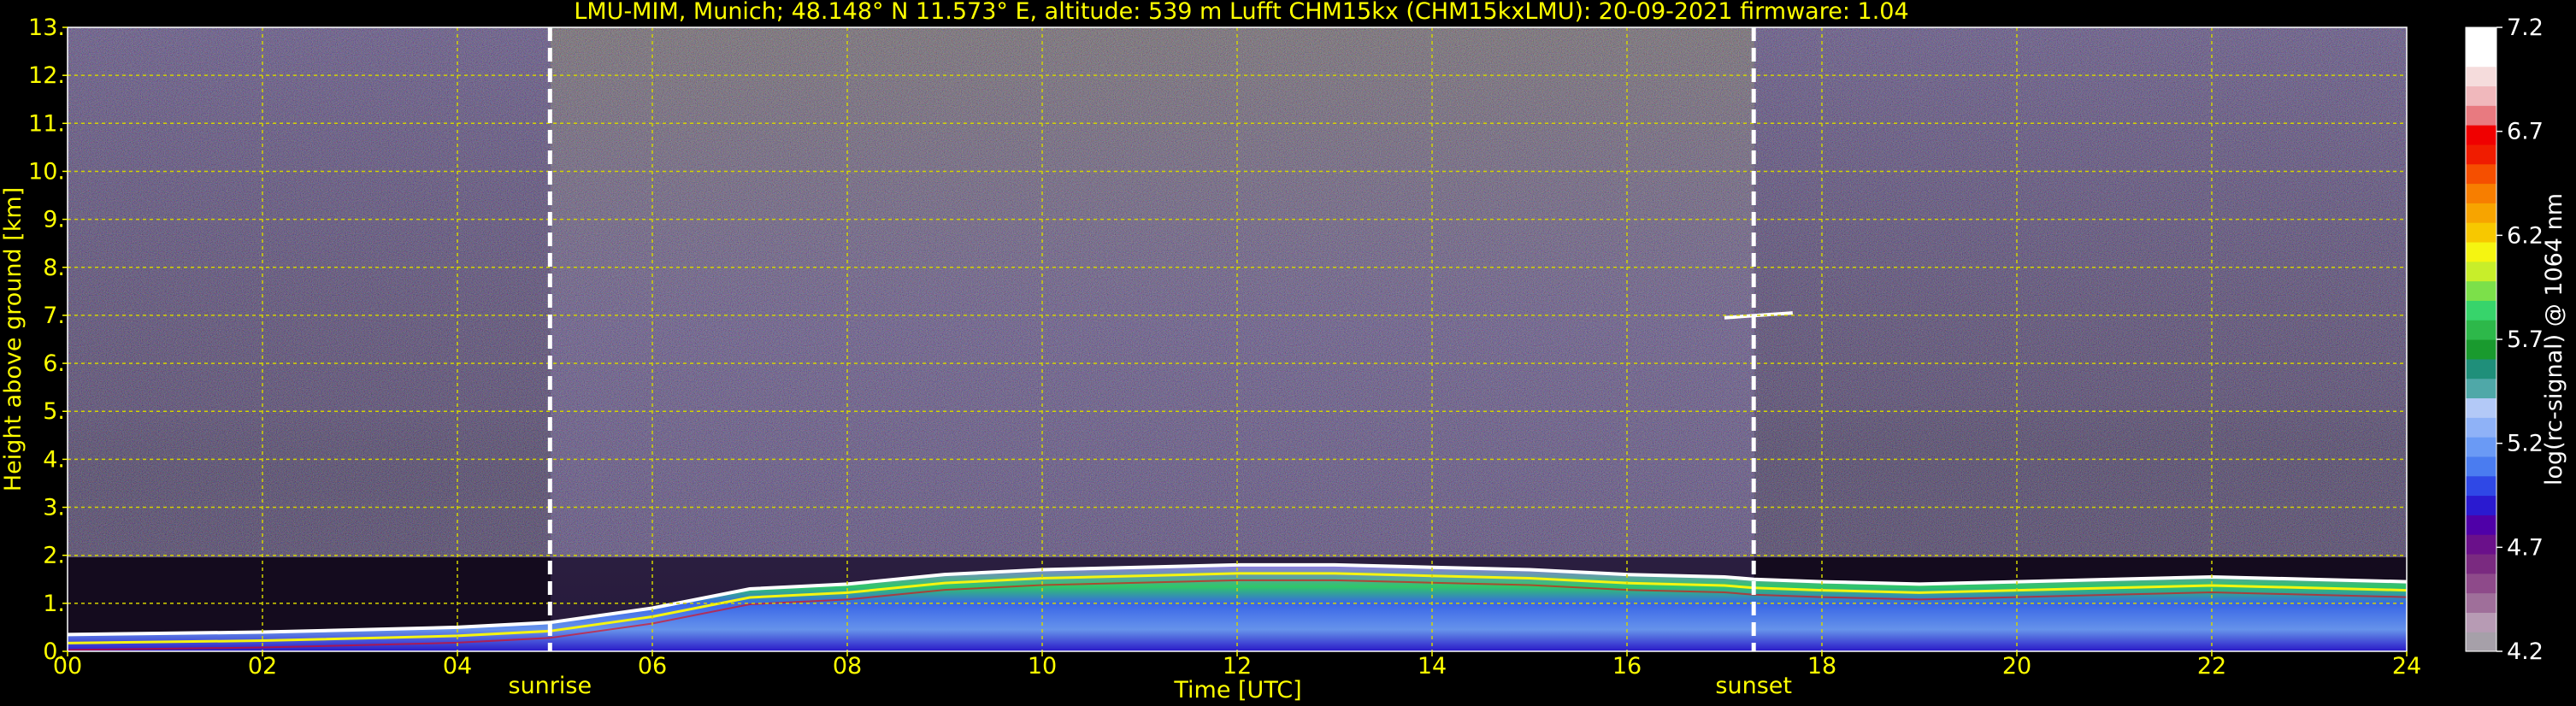 The image size is (2576, 706). What do you see at coordinates (2525, 651) in the screenshot?
I see `colorbar-tick-label: 4.2` at bounding box center [2525, 651].